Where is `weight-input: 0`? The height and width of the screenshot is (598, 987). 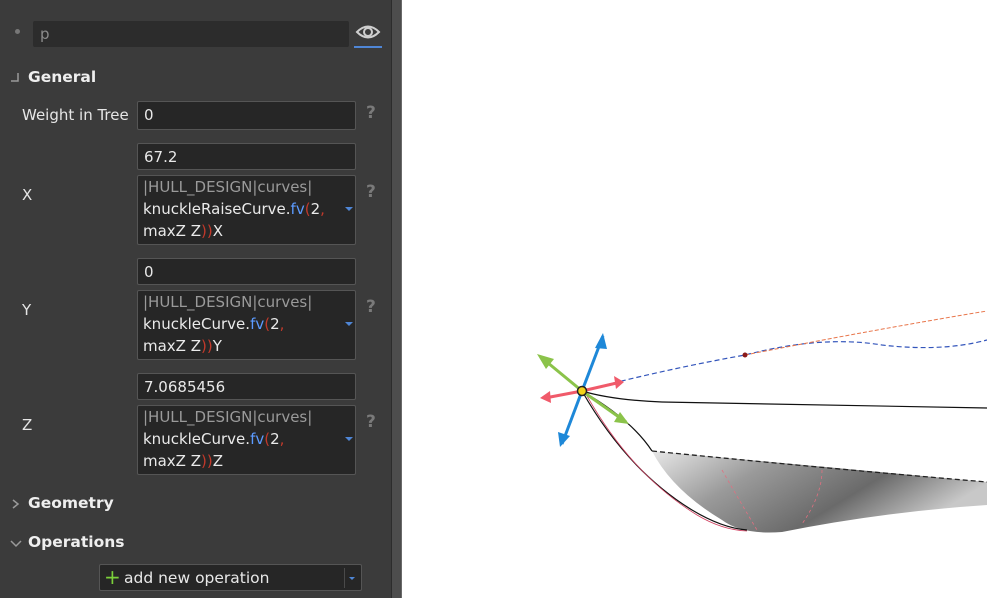
weight-input: 0 is located at coordinates (246, 115).